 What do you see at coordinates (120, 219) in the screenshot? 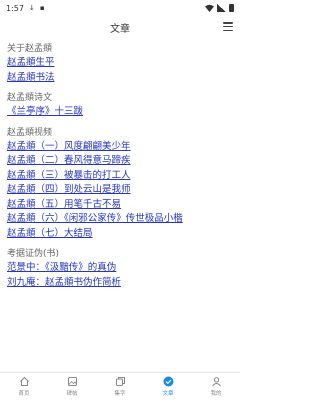
I see `article-link: 赵孟頫（六）《闲邪公家传》传世极品小楷` at bounding box center [120, 219].